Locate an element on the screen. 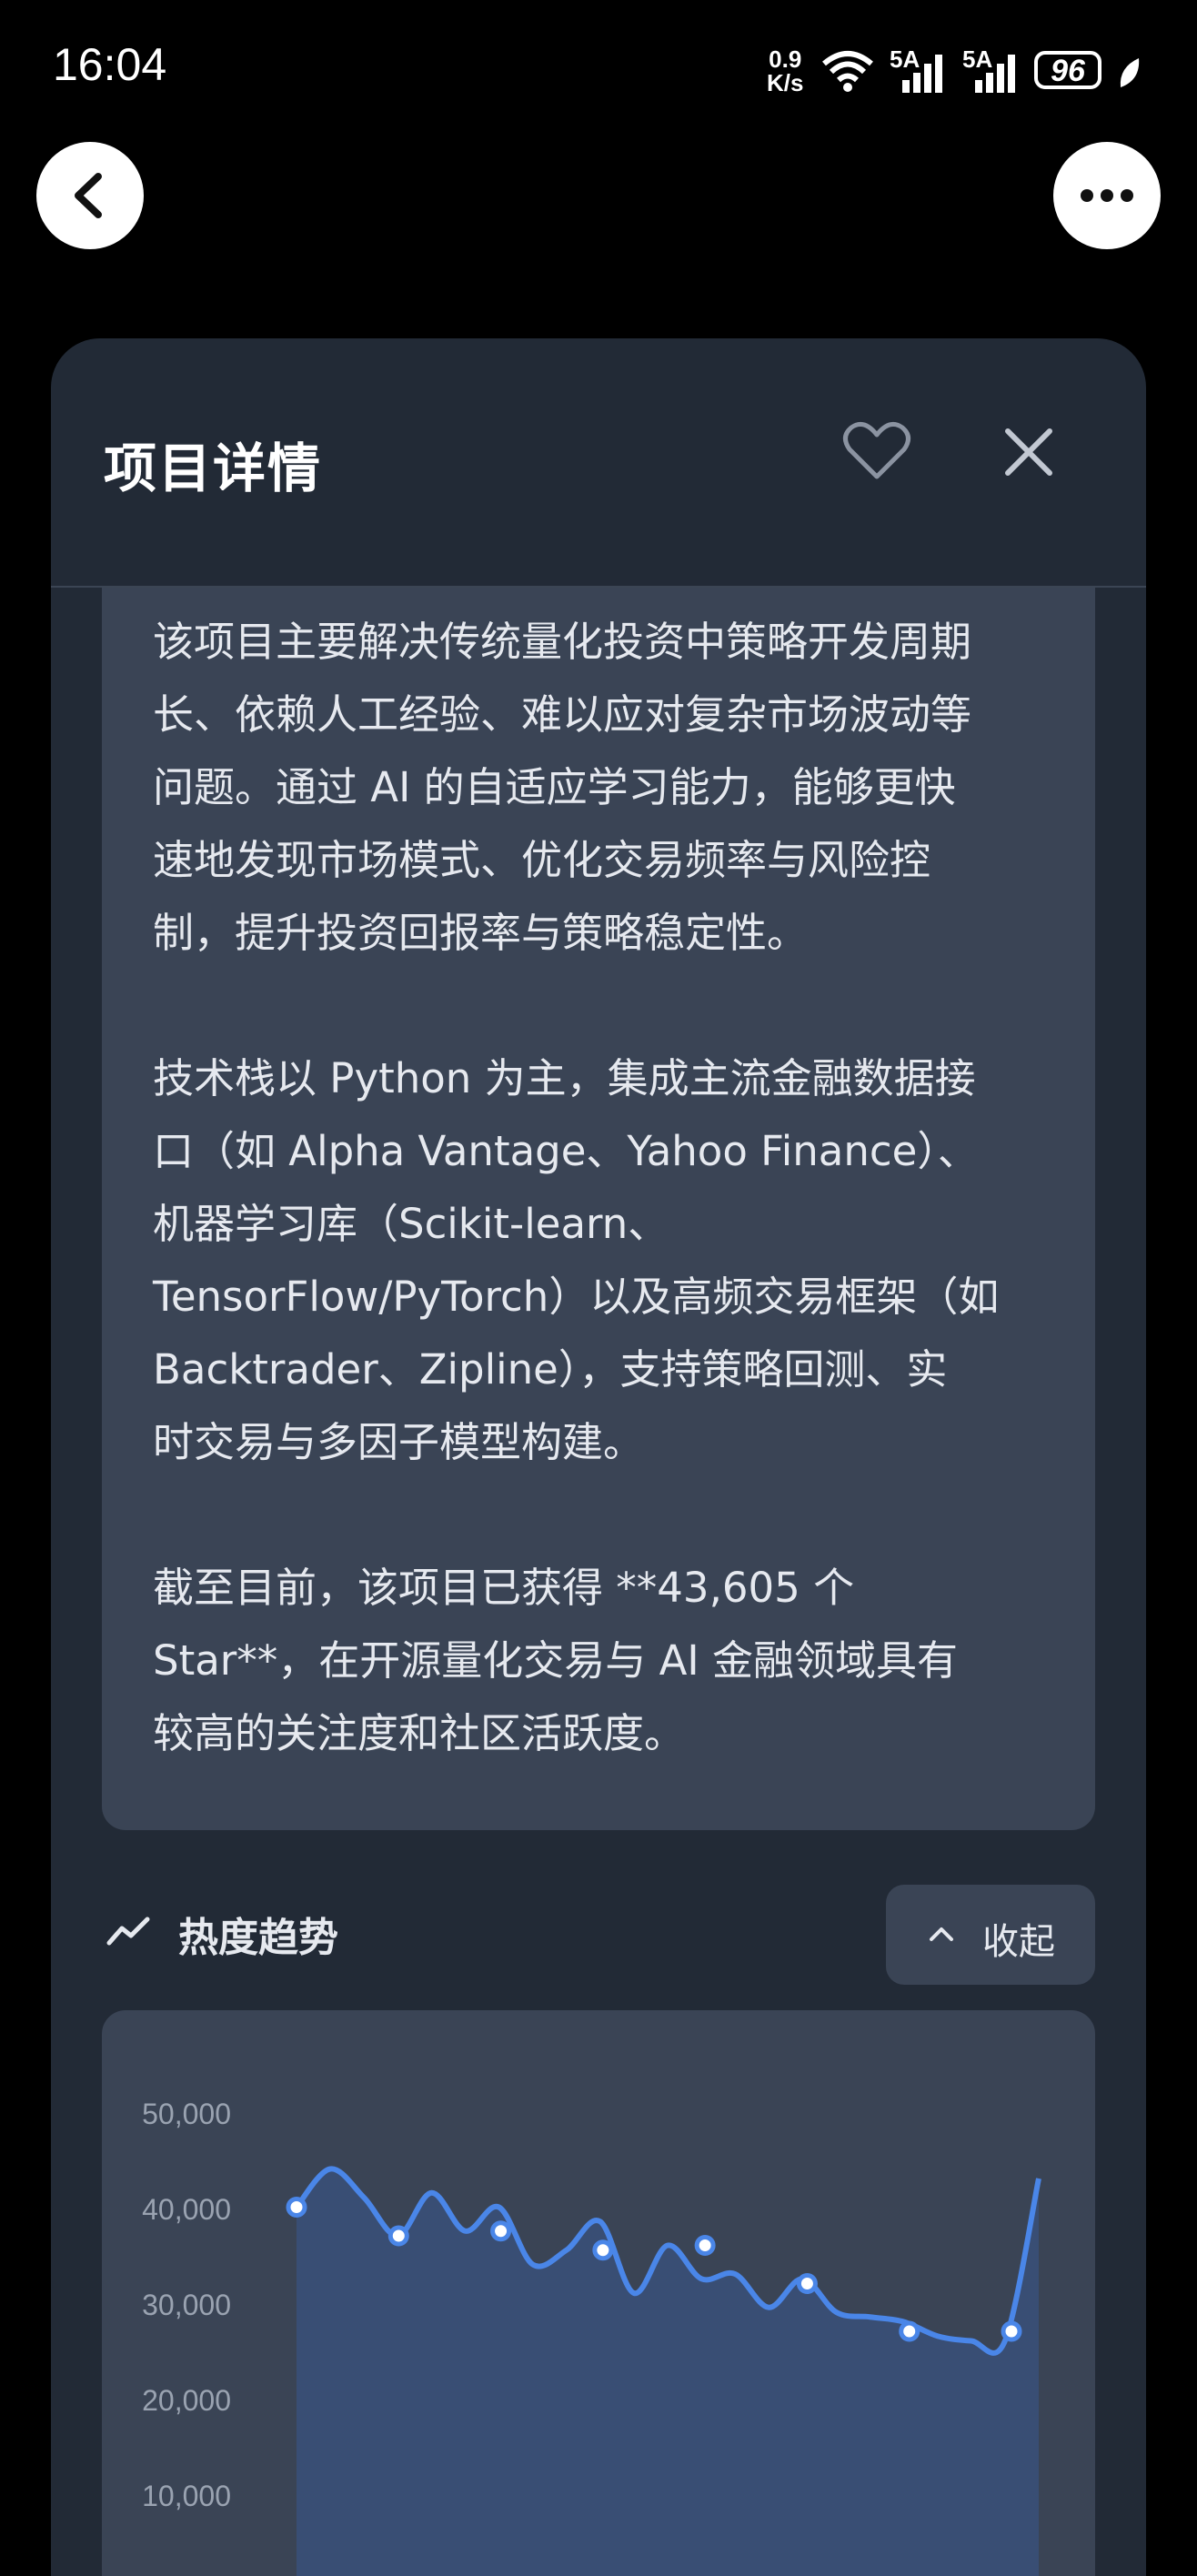  net-speed: 0.9 K/s is located at coordinates (785, 71).